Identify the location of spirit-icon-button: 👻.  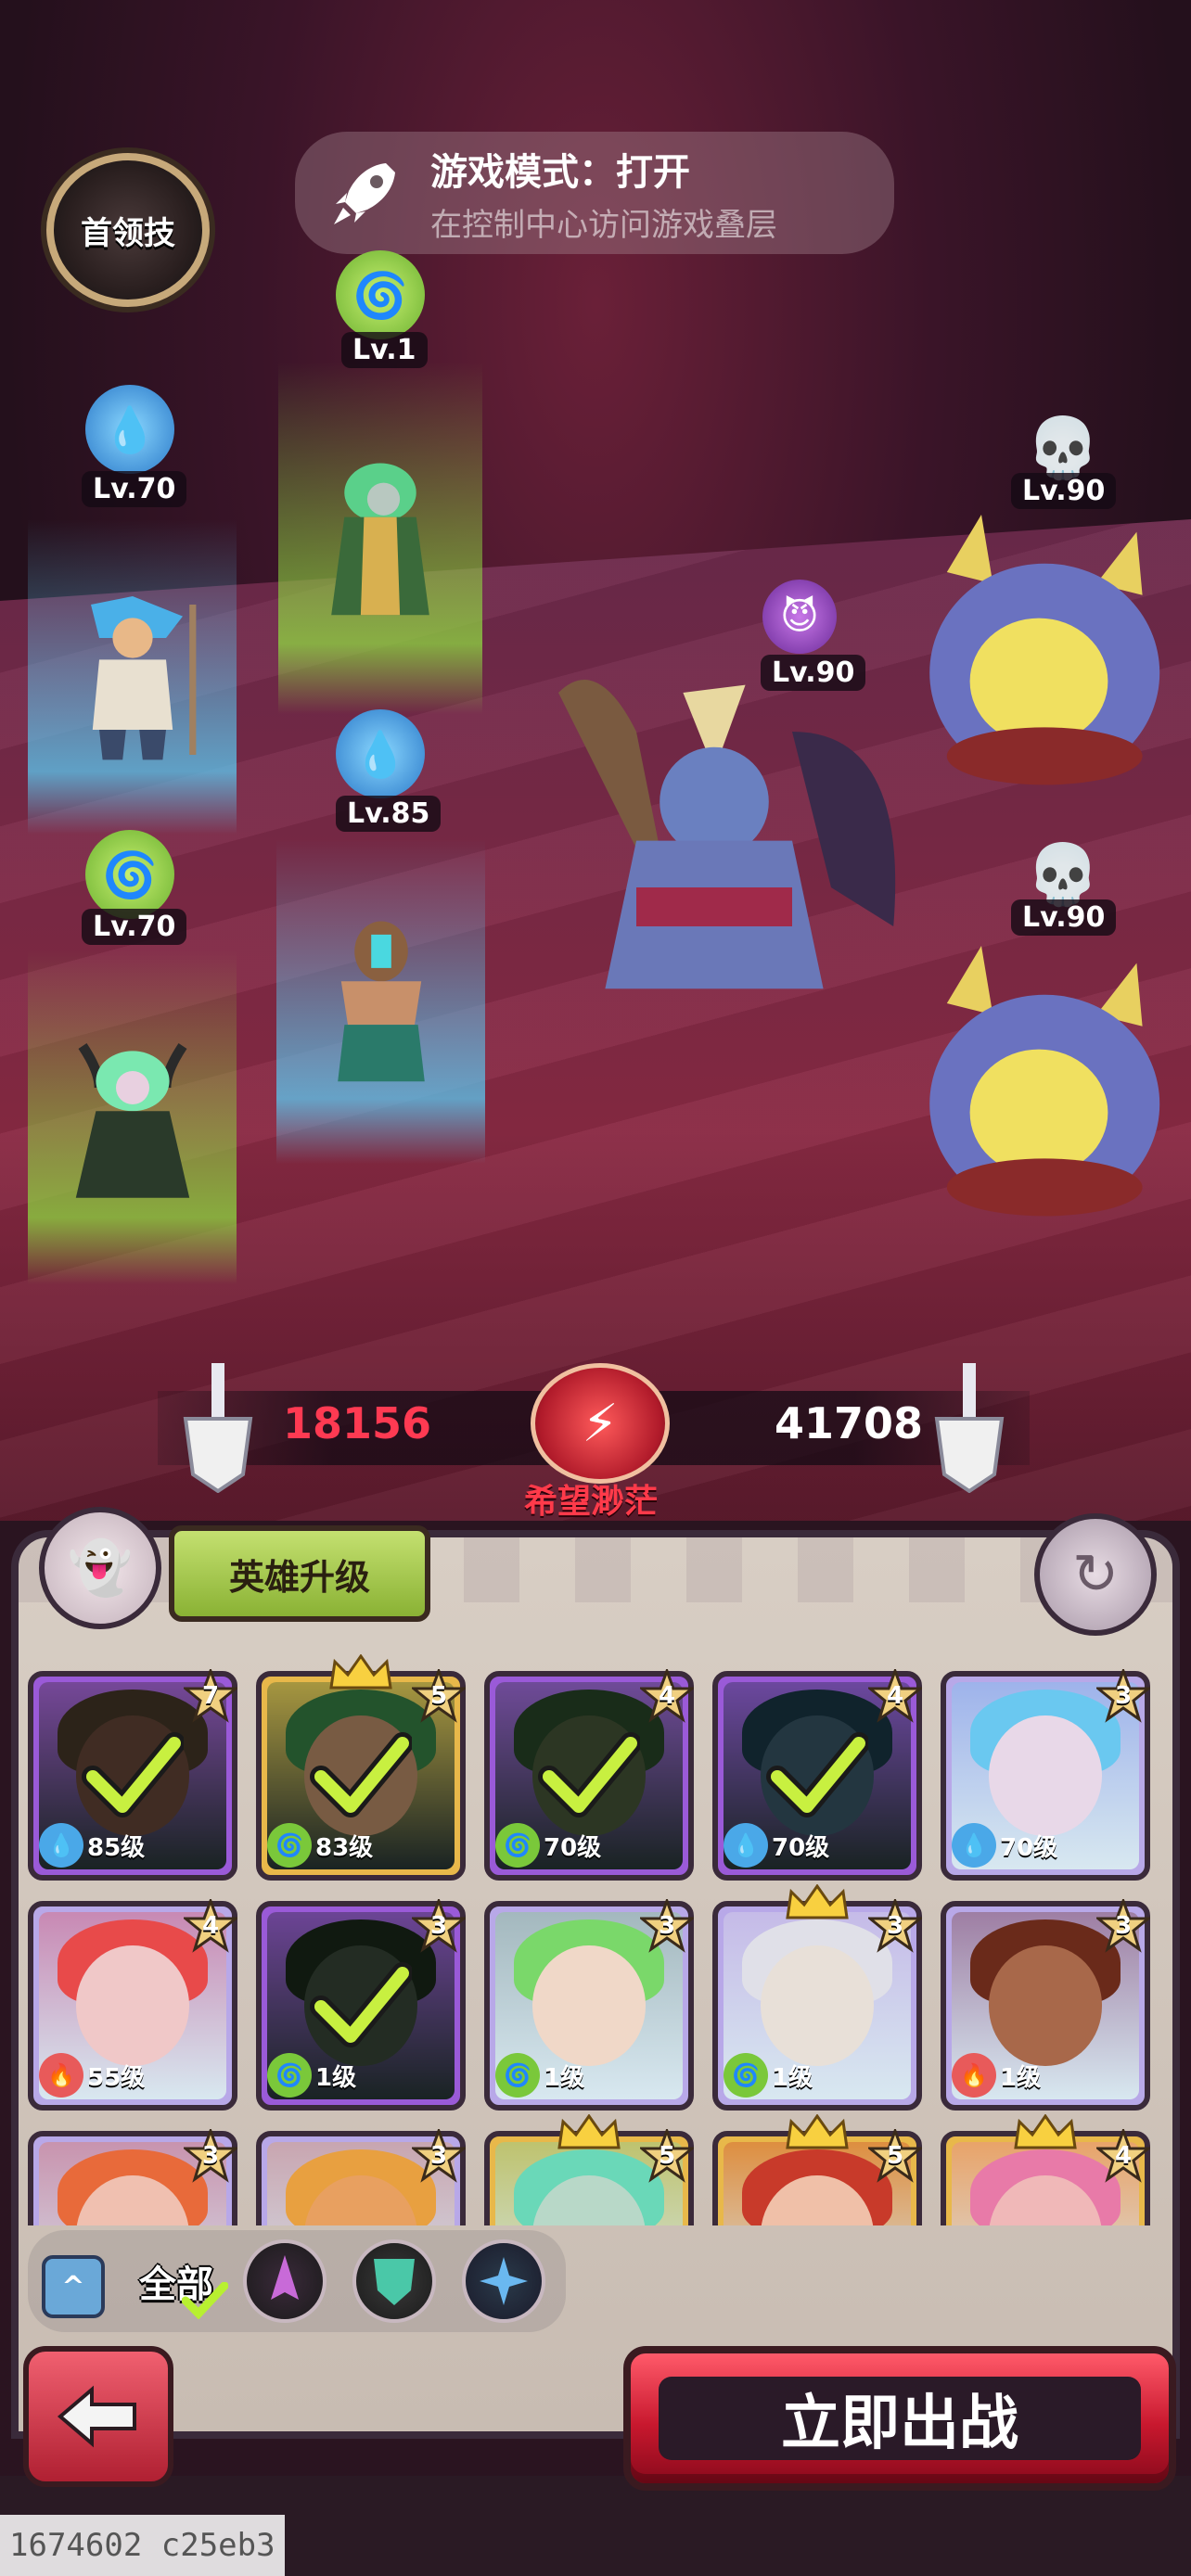
(100, 1568).